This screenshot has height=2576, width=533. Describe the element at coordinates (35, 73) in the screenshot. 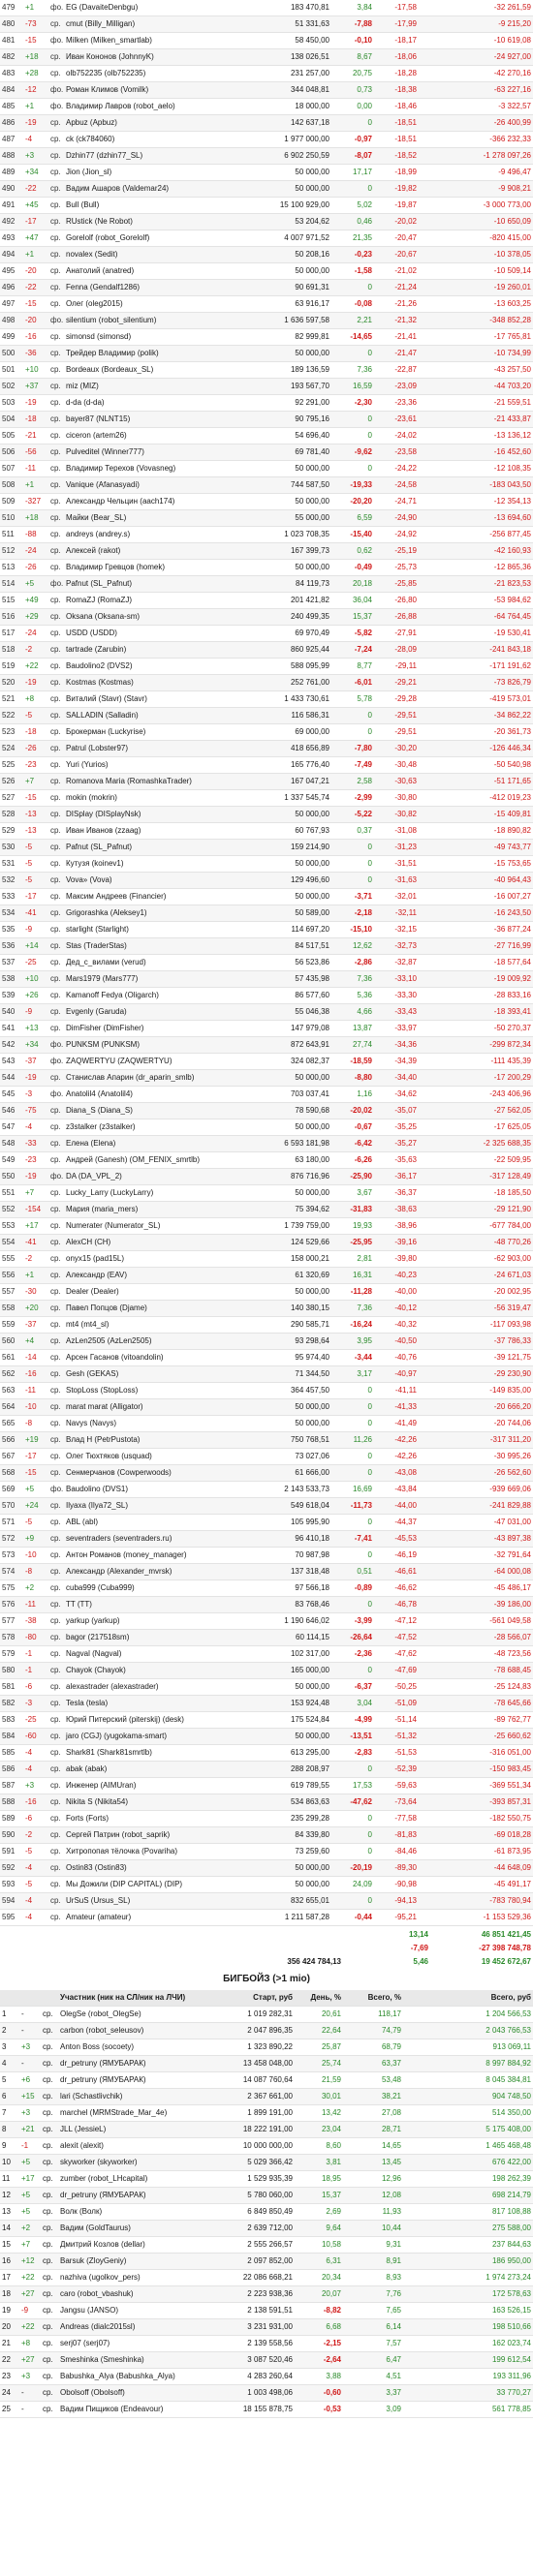

I see `rank-change-cell: +28` at that location.